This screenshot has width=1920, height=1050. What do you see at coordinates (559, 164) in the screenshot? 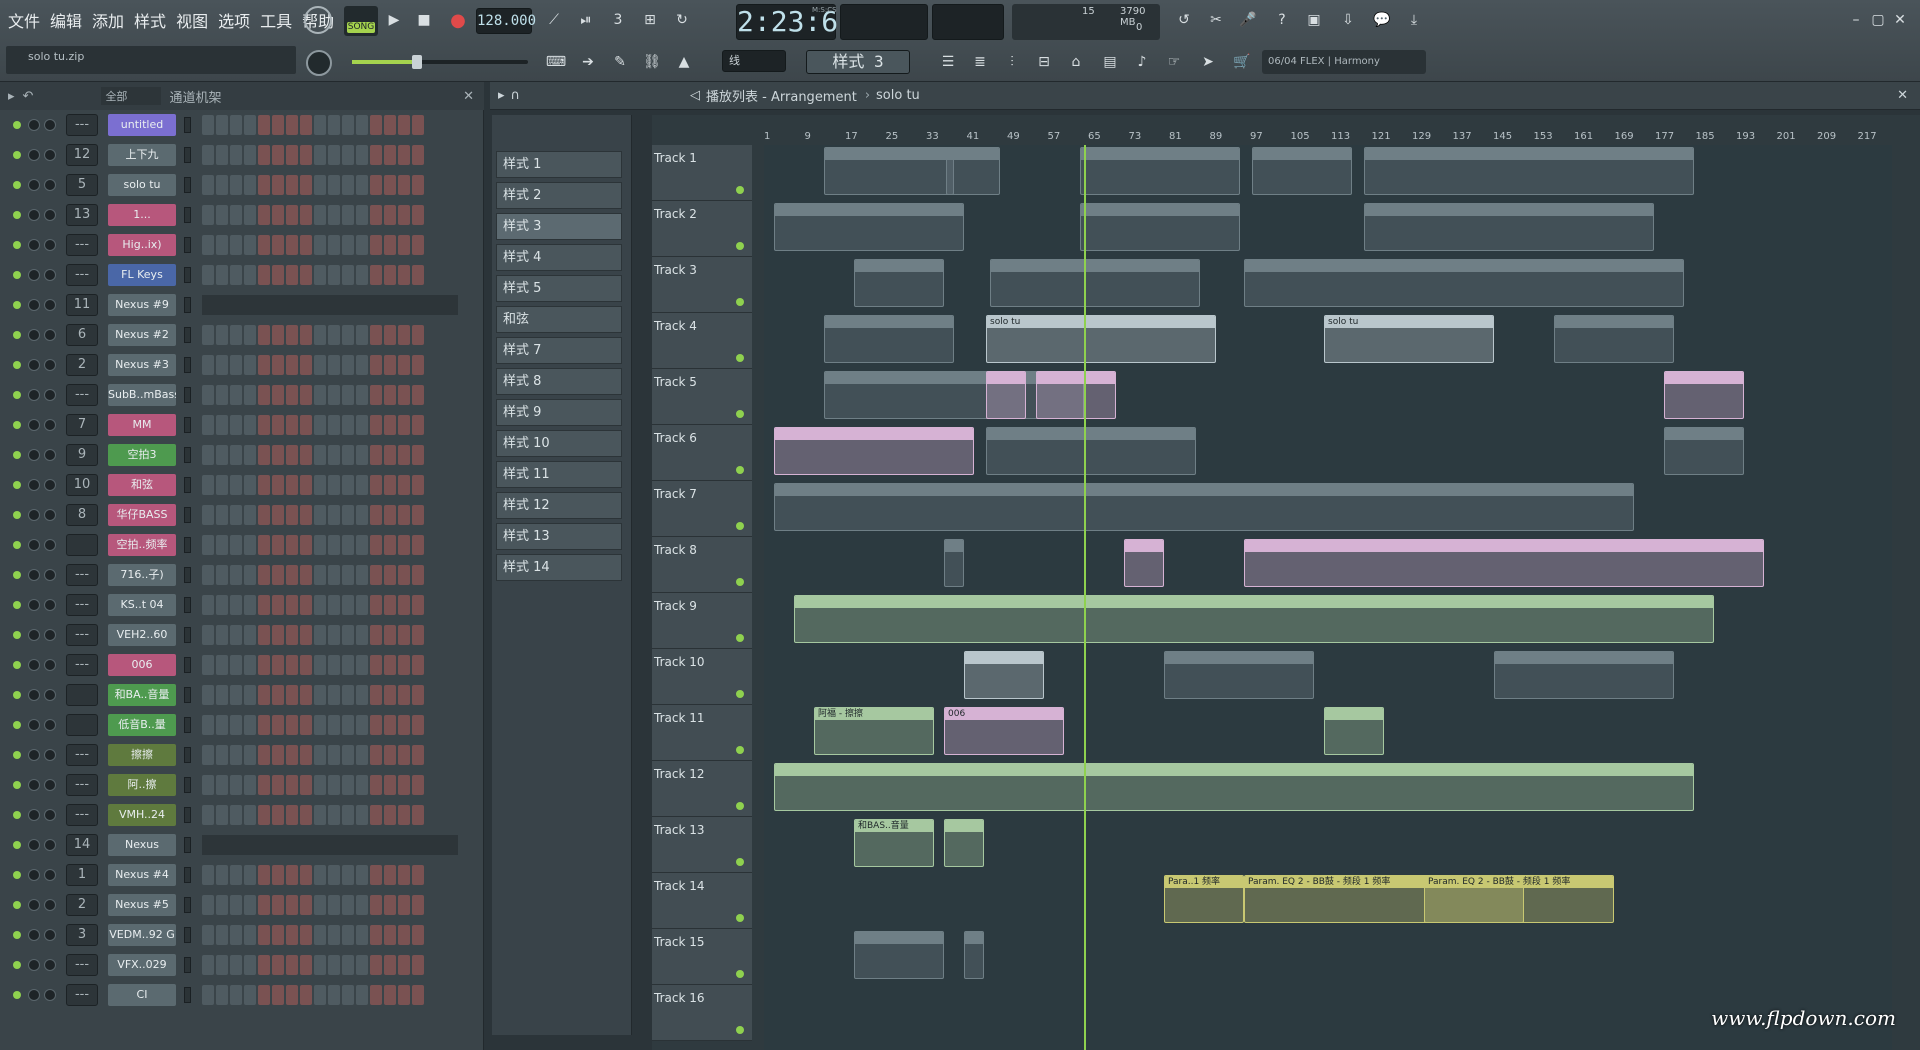
I see `pattern-item: 样式 1` at bounding box center [559, 164].